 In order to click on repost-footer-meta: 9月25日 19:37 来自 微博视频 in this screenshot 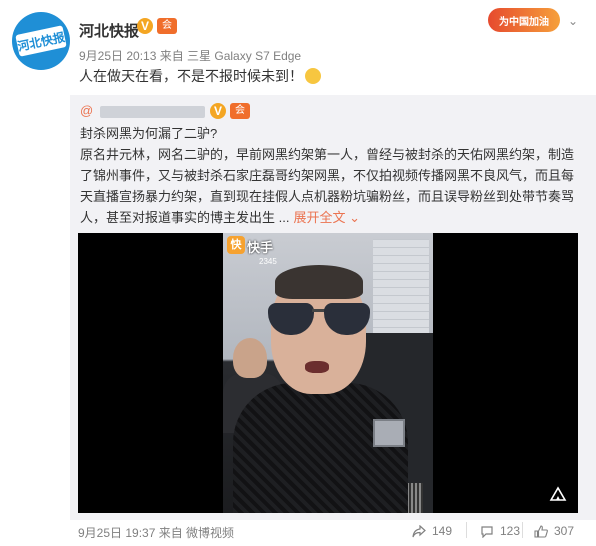, I will do `click(156, 533)`.